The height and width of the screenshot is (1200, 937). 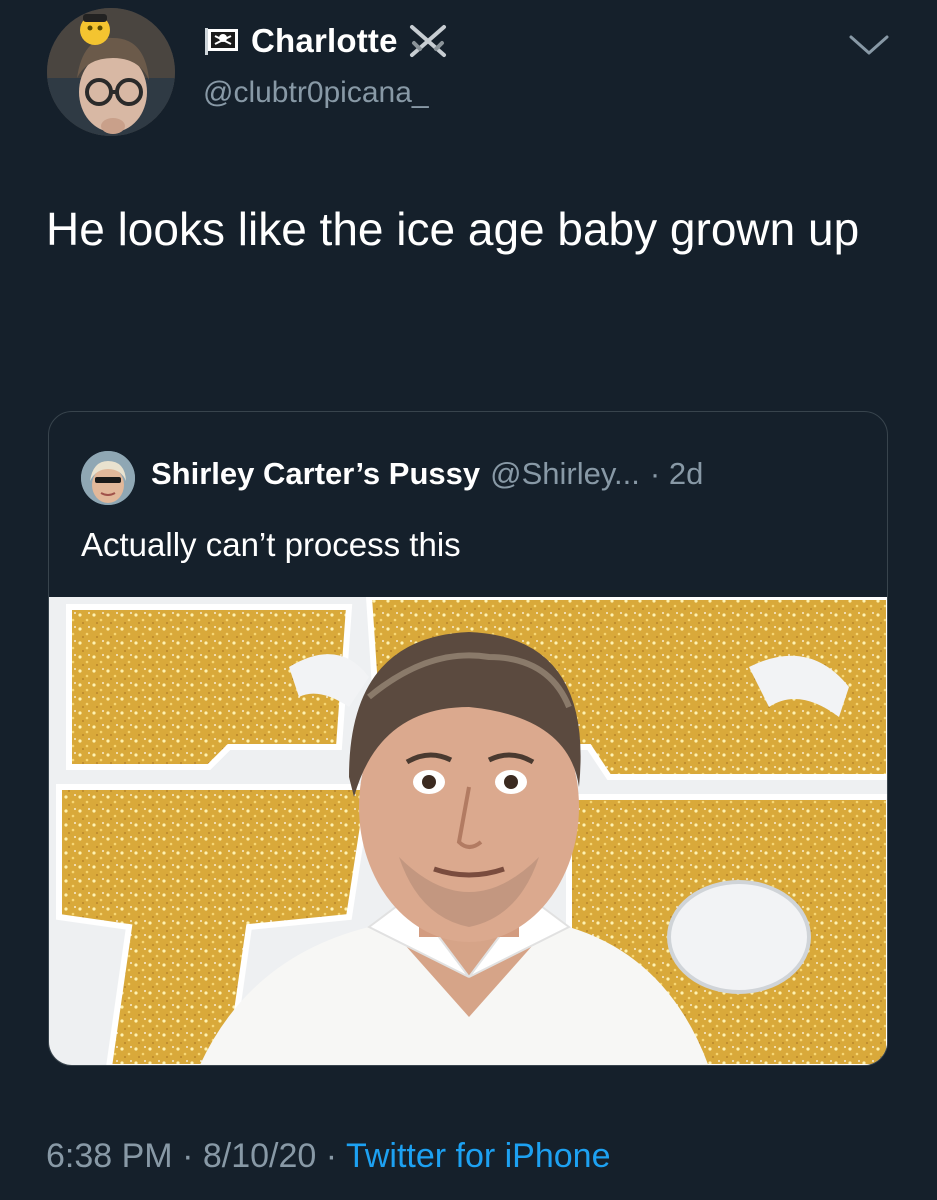 What do you see at coordinates (676, 473) in the screenshot?
I see `quoted-tweet-age: · 2d` at bounding box center [676, 473].